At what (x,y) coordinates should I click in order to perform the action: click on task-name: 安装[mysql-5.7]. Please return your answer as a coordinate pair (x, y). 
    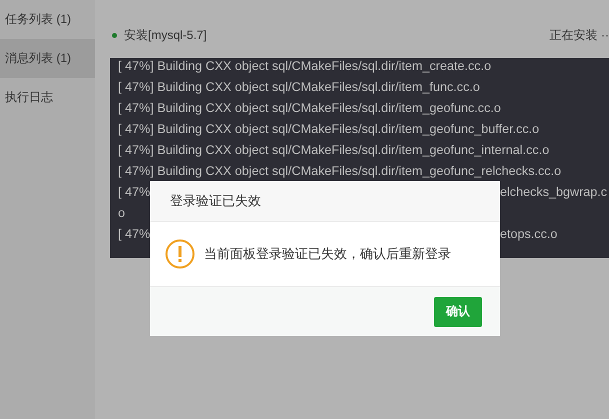
    Looking at the image, I should click on (165, 35).